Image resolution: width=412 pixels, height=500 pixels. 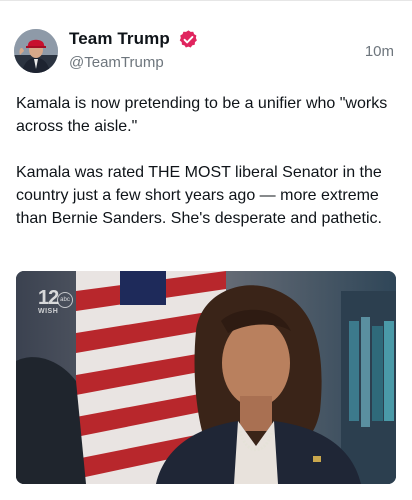 What do you see at coordinates (65, 300) in the screenshot?
I see `network-logo: abc` at bounding box center [65, 300].